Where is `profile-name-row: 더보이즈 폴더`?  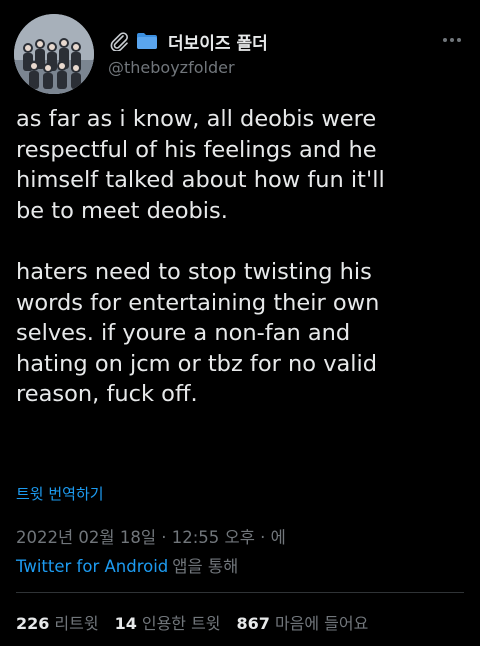 profile-name-row: 더보이즈 폴더 is located at coordinates (188, 41).